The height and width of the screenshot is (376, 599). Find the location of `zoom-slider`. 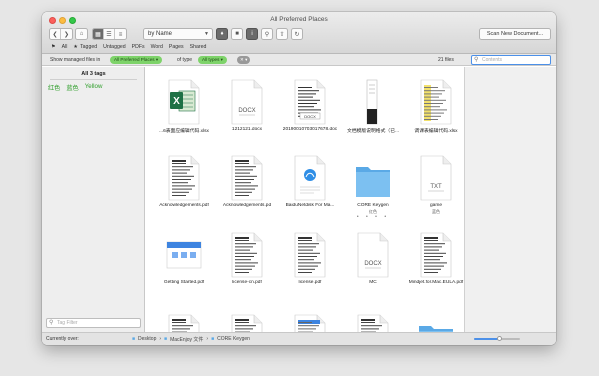

zoom-slider is located at coordinates (497, 338).